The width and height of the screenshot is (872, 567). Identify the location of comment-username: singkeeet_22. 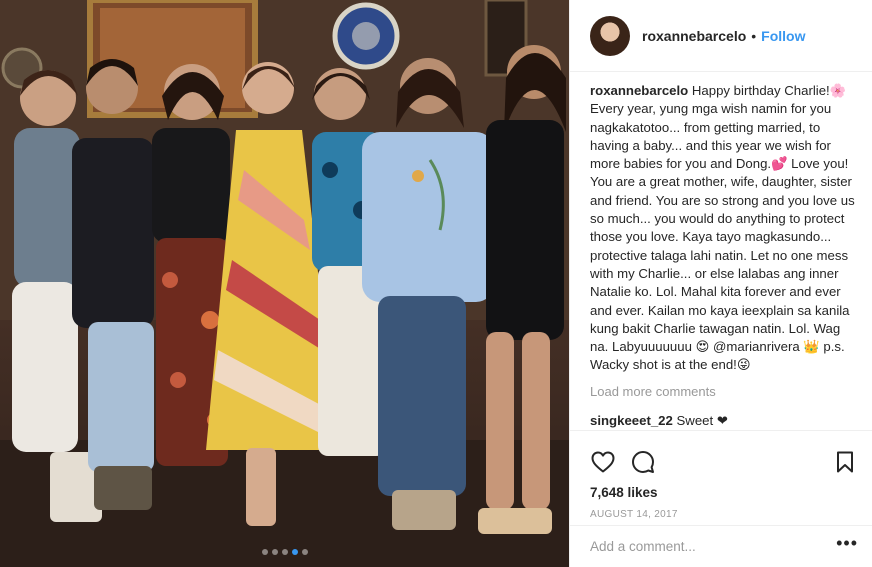
(631, 420).